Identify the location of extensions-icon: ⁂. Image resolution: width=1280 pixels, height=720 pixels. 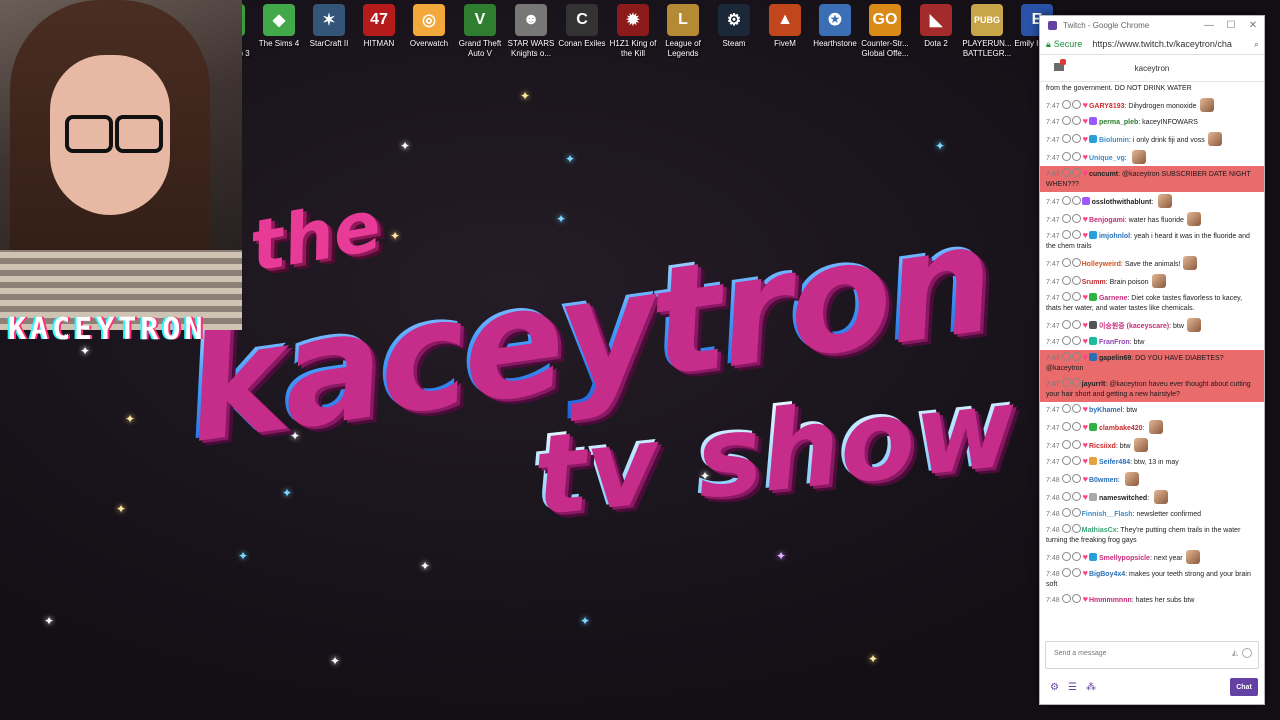
(1091, 687).